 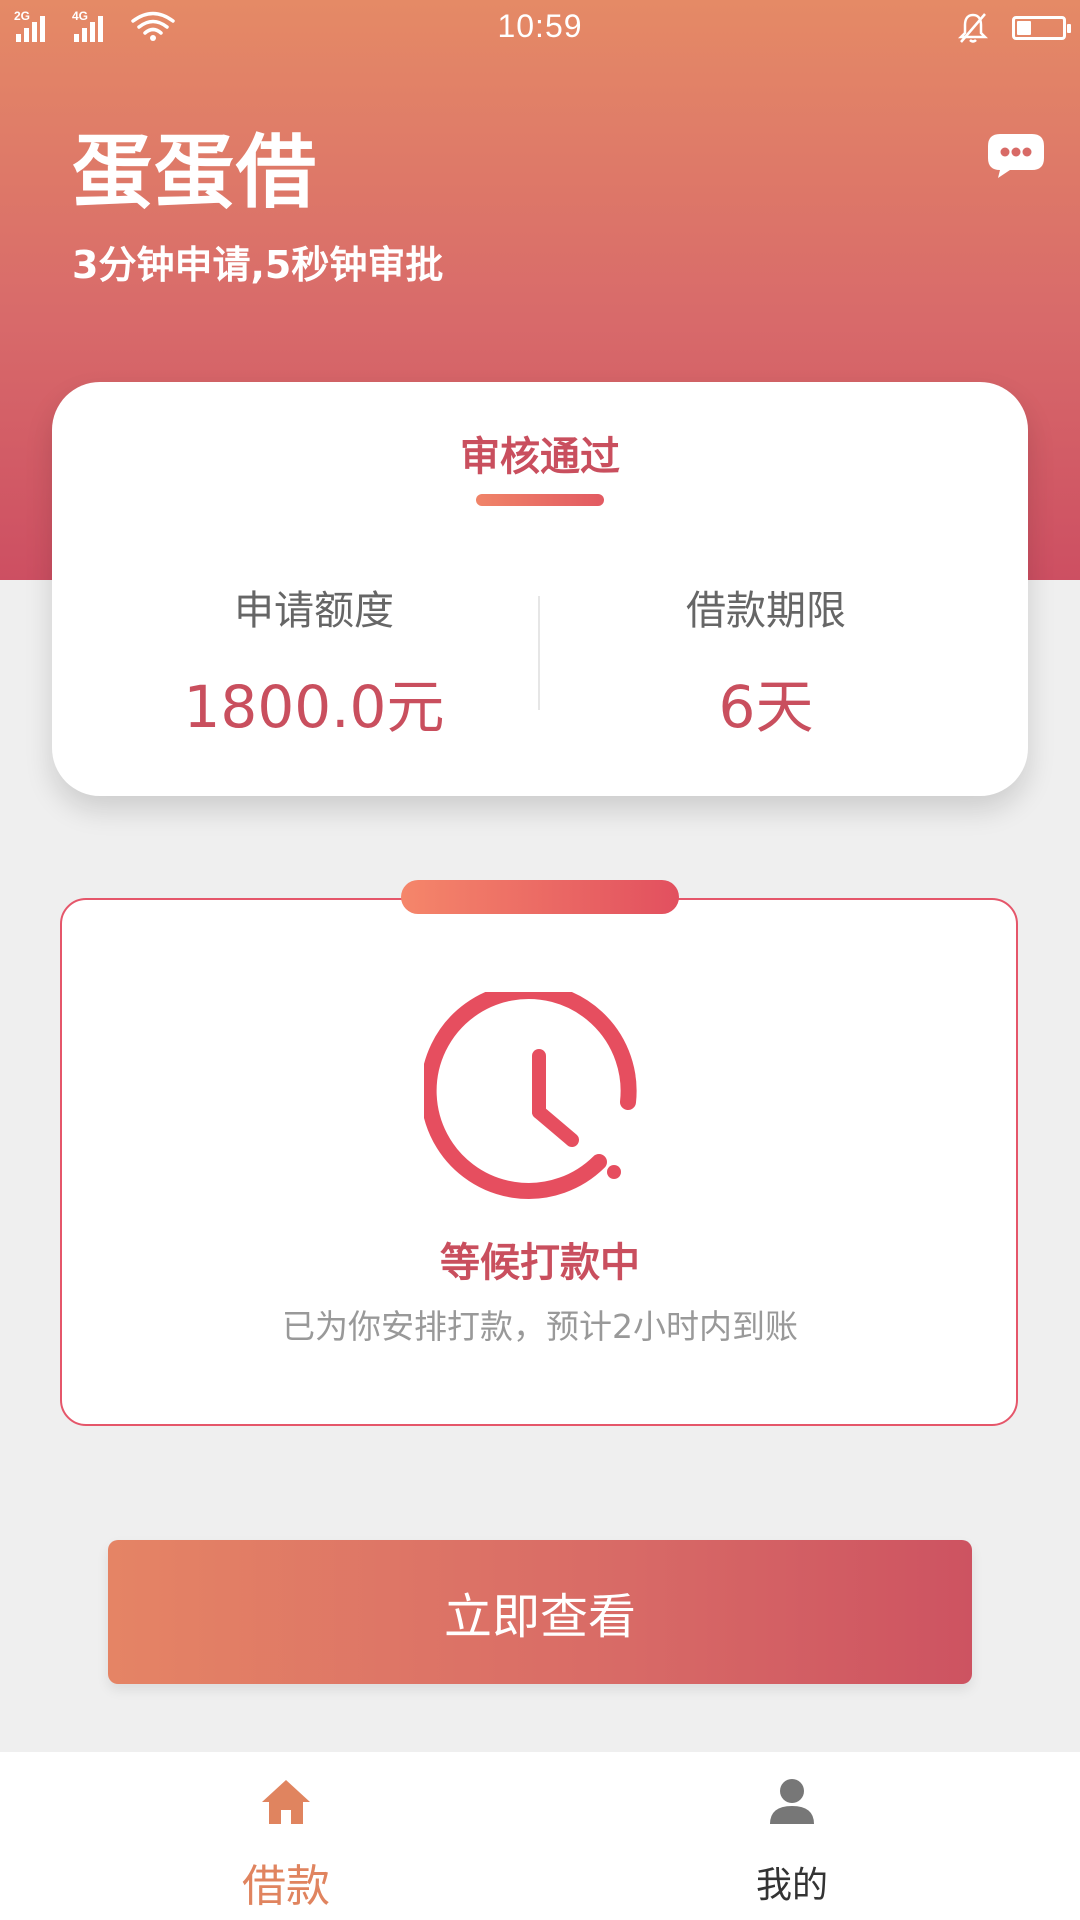 I want to click on term-value: 6天, so click(x=766, y=707).